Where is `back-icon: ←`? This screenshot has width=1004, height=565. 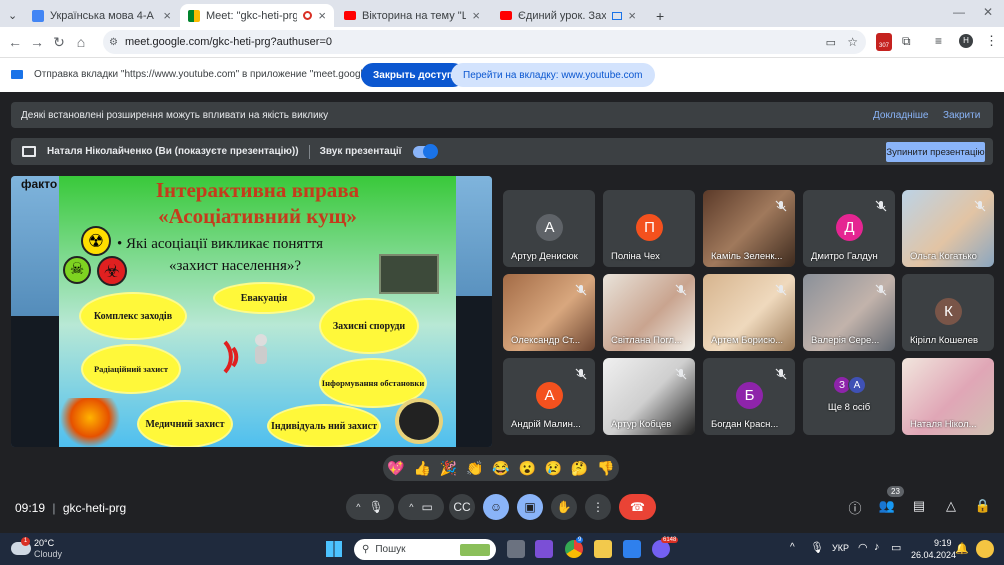 back-icon: ← is located at coordinates (15, 42).